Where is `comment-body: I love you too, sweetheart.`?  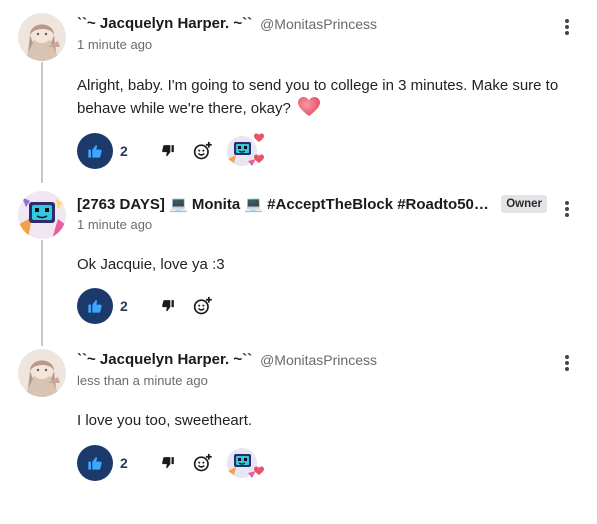 comment-body: I love you too, sweetheart. is located at coordinates (322, 420).